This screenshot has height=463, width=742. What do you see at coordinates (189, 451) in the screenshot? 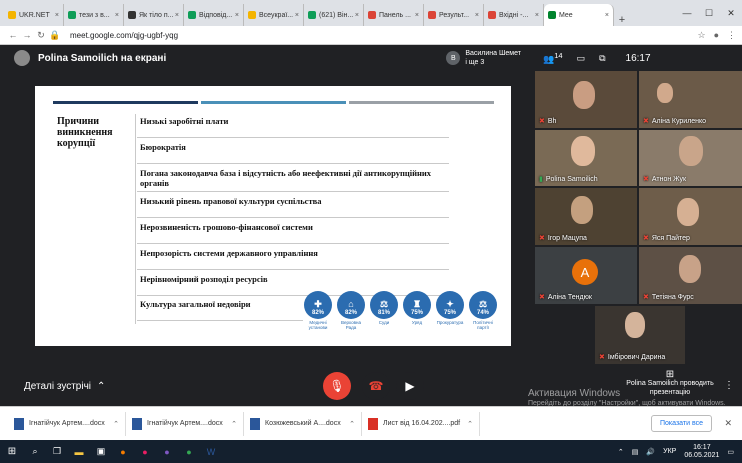
I see `chrome-icon: ●` at bounding box center [189, 451].